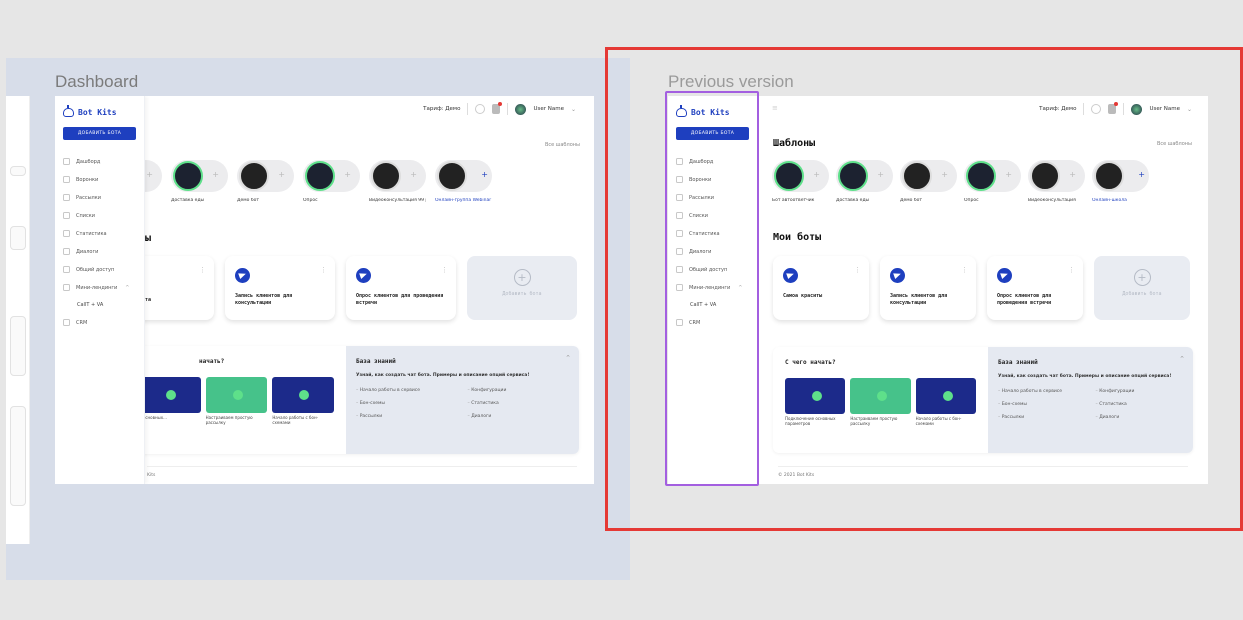 The image size is (1243, 620). I want to click on nav-label: Списки, so click(86, 215).